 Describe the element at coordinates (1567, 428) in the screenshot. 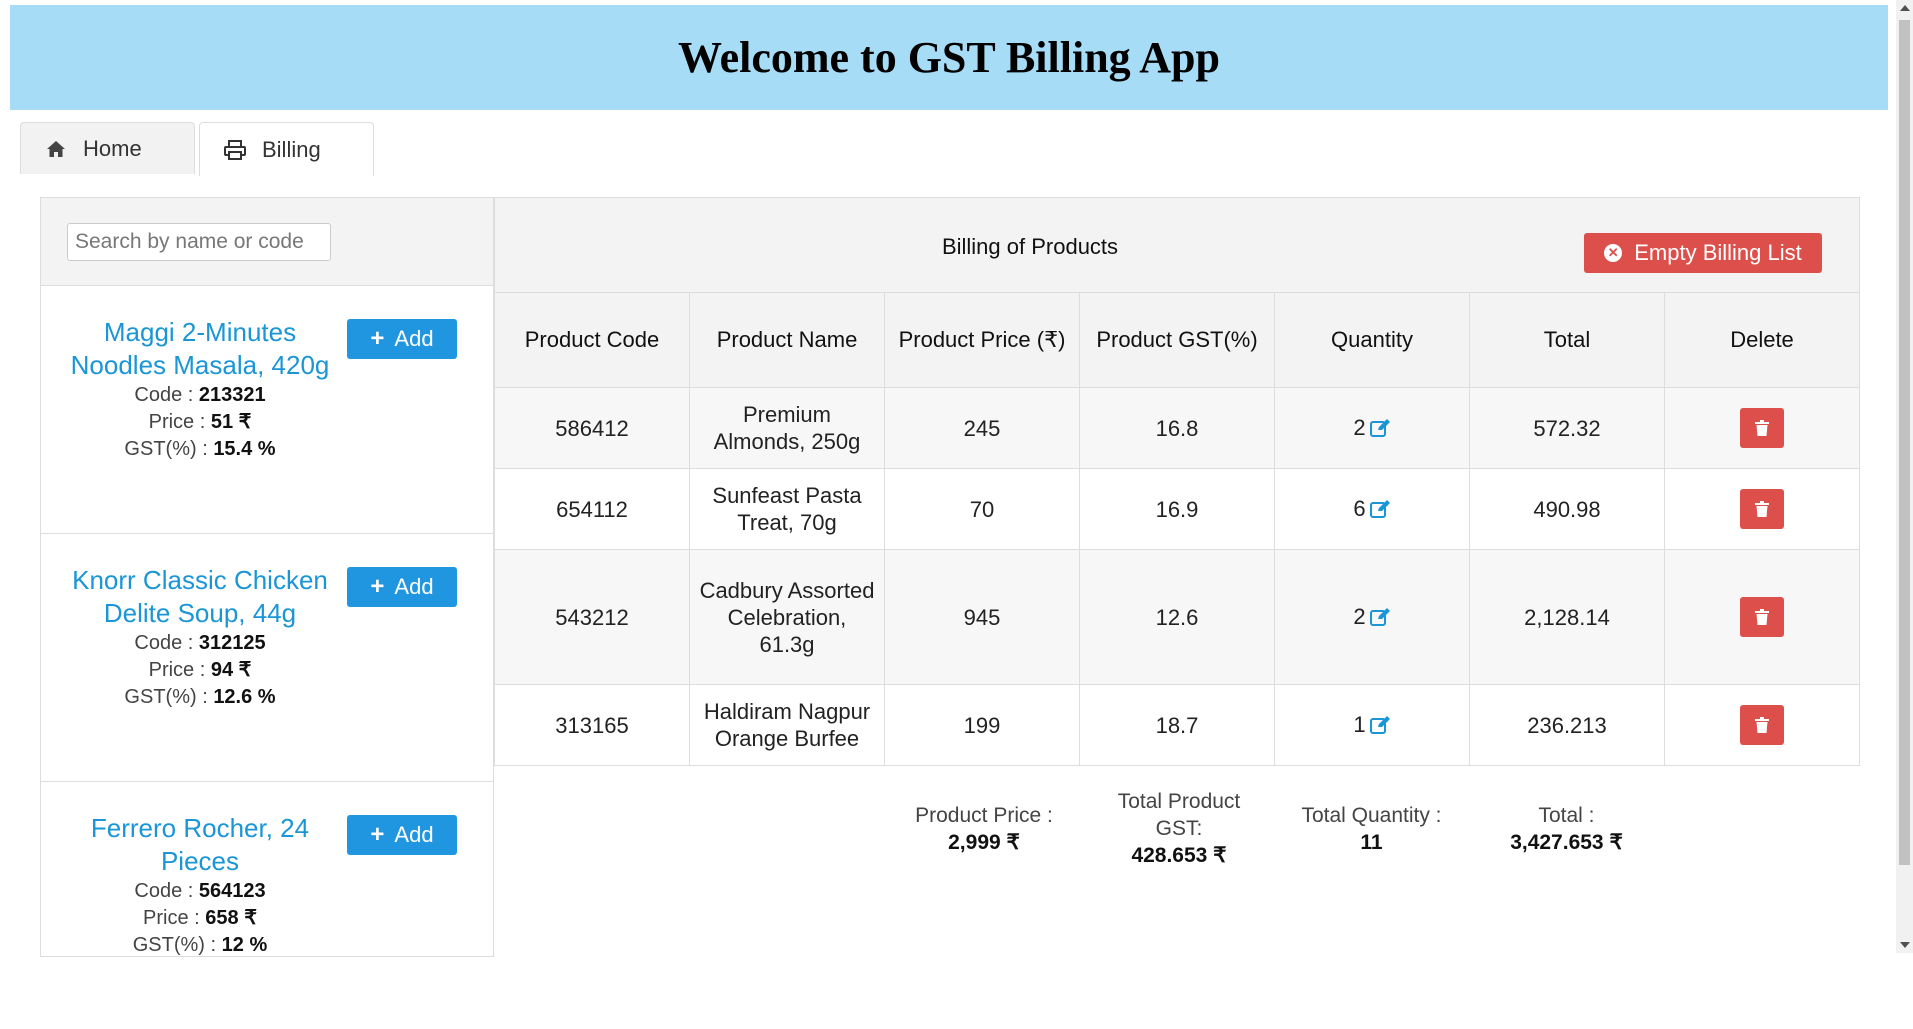

I see `cell-total: 572.32` at that location.